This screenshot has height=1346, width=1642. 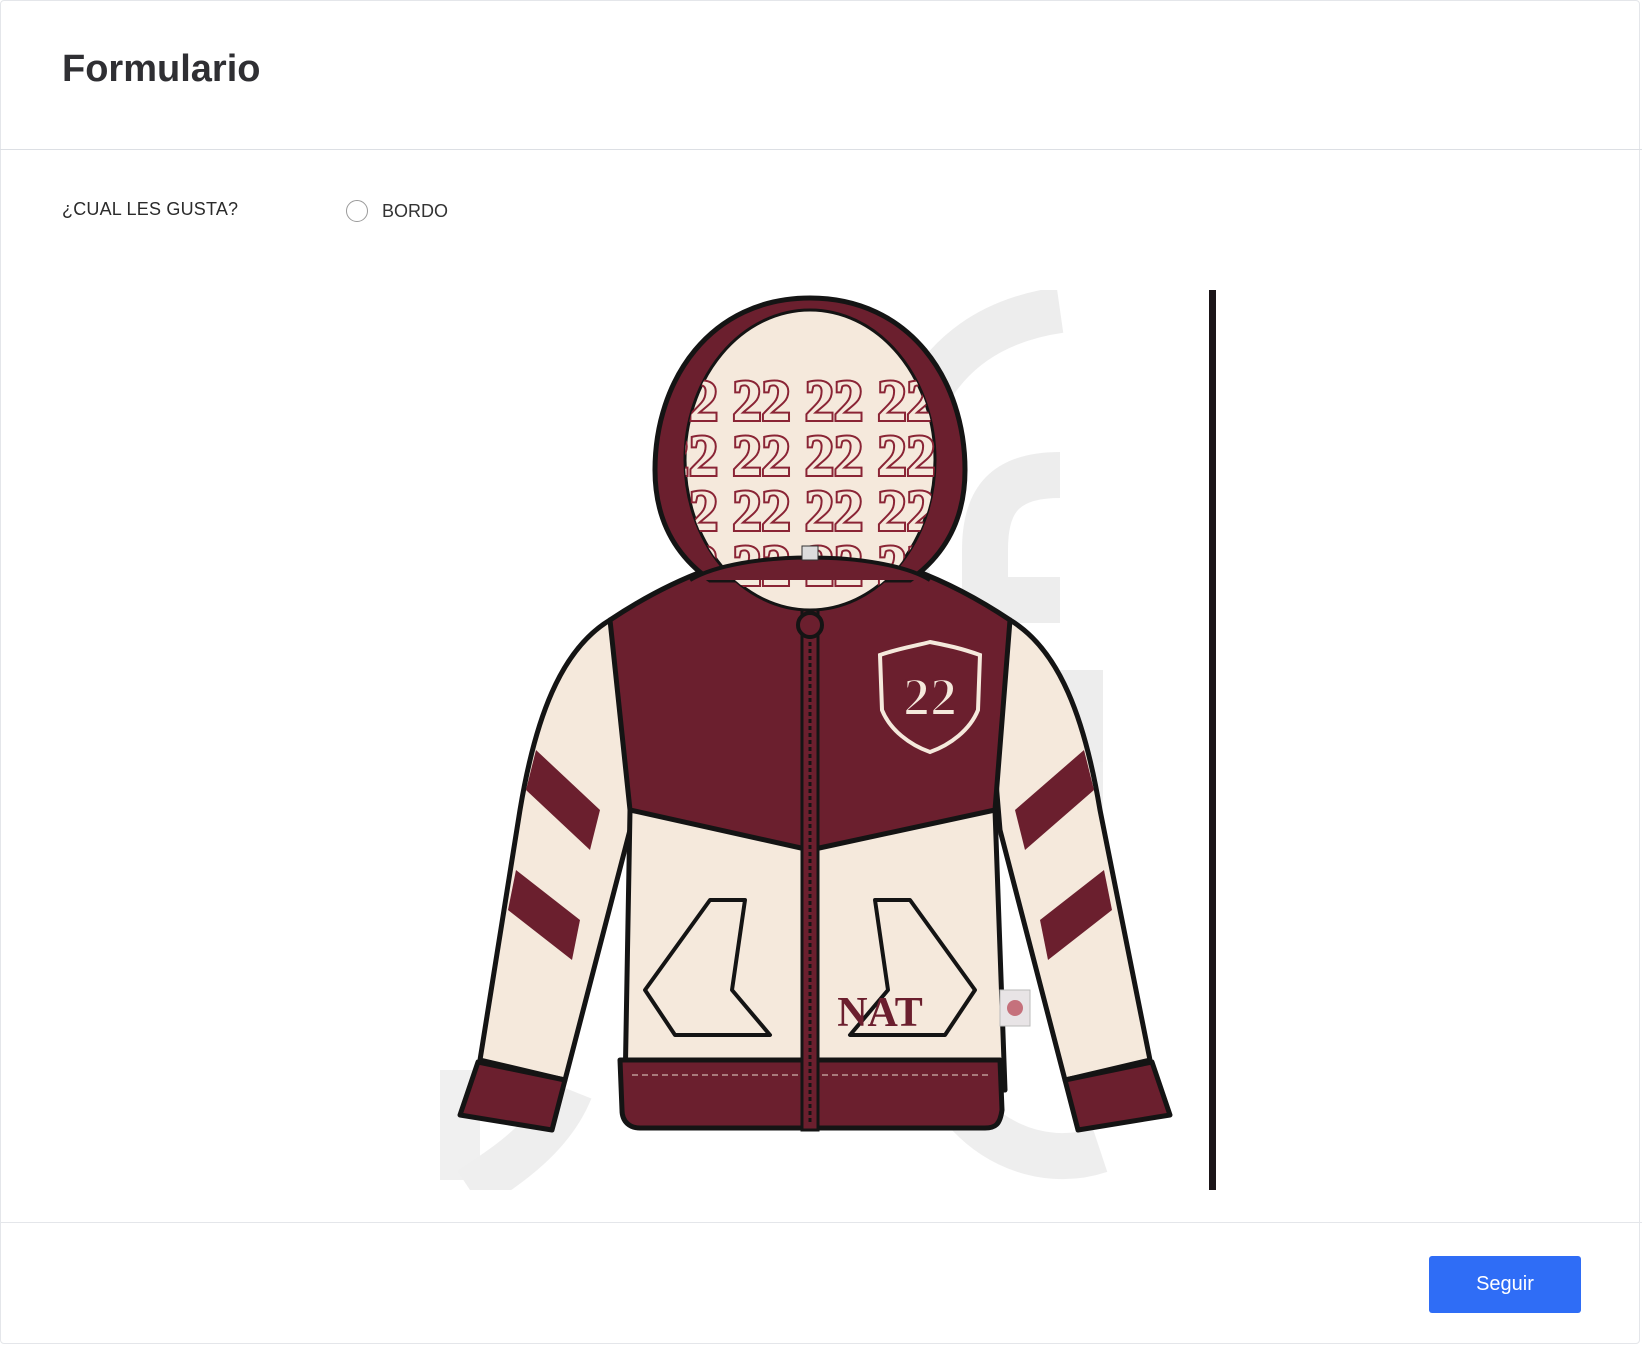 What do you see at coordinates (415, 210) in the screenshot?
I see `radio-option-label: BORDO` at bounding box center [415, 210].